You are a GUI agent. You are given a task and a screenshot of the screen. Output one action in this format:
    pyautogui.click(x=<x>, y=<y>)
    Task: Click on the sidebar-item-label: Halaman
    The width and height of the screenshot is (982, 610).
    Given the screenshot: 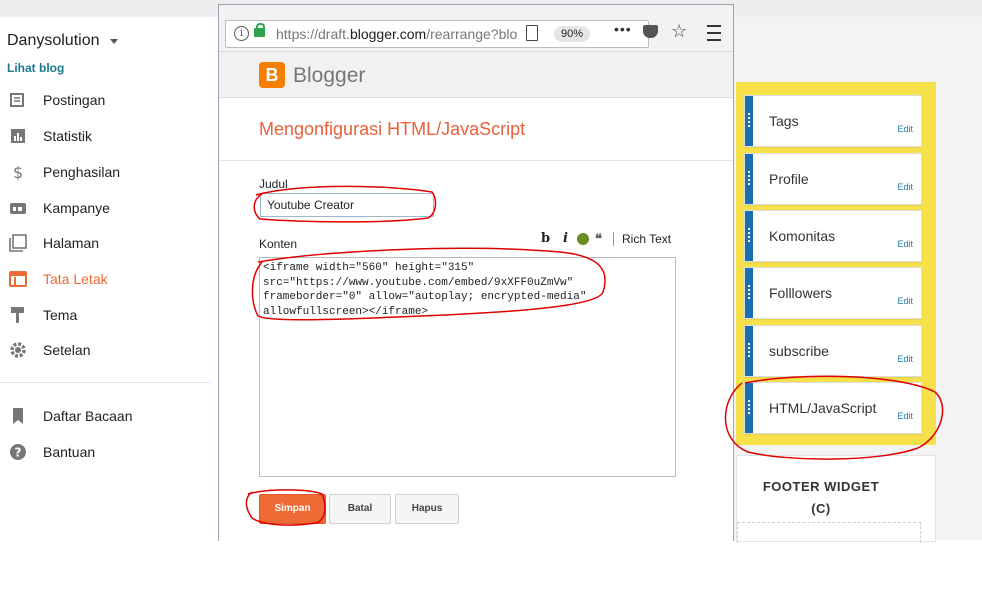 What is the action you would take?
    pyautogui.click(x=71, y=243)
    